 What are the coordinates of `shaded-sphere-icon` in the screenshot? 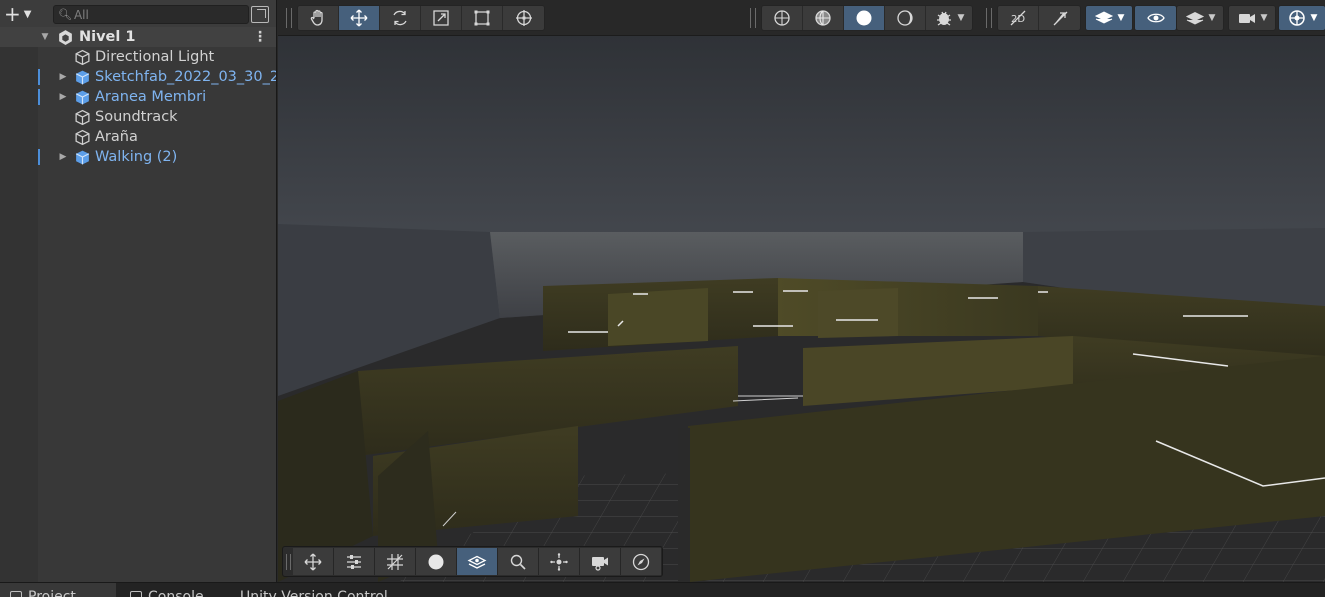 It's located at (864, 18).